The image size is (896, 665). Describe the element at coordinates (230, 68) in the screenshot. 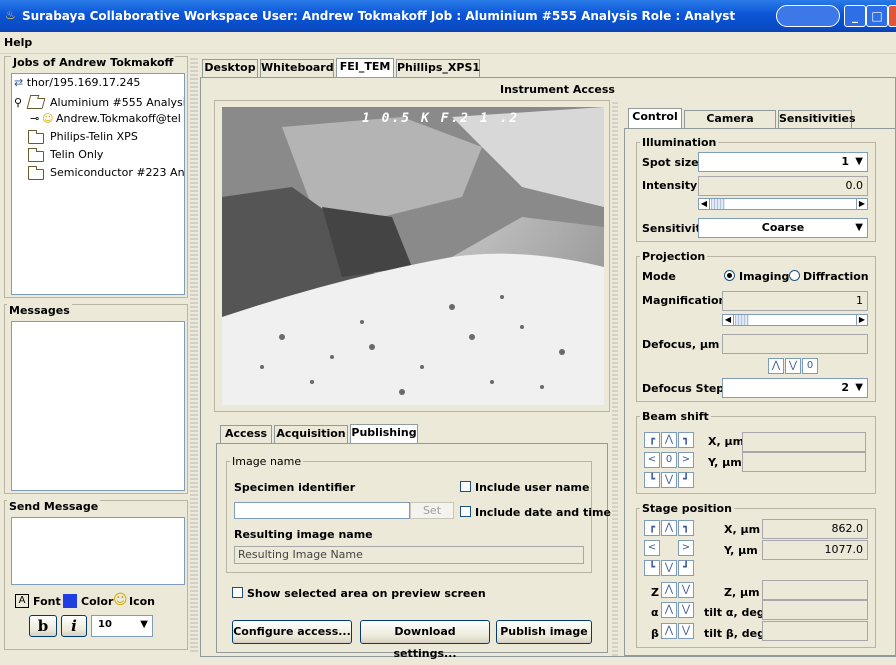

I see `tab-desktop: Desktop` at that location.